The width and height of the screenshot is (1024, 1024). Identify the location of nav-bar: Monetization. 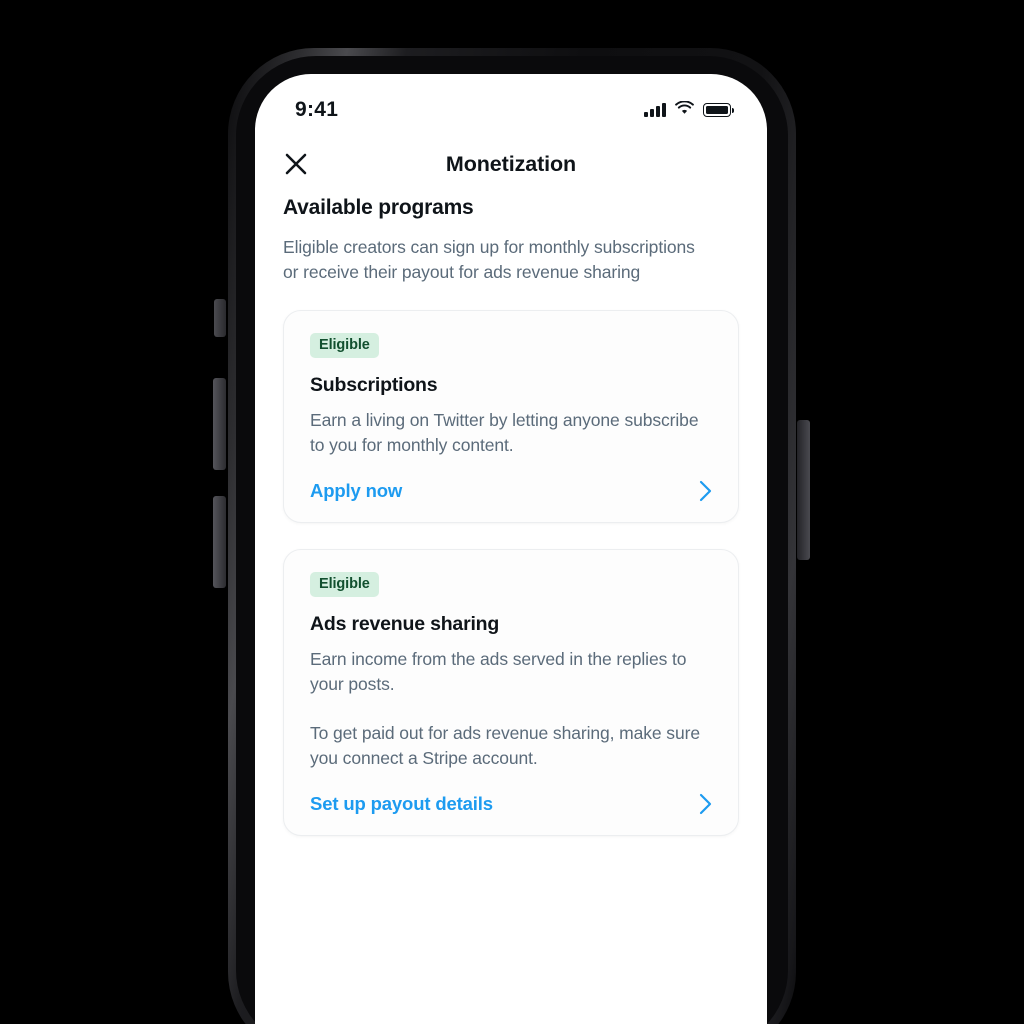
(511, 164).